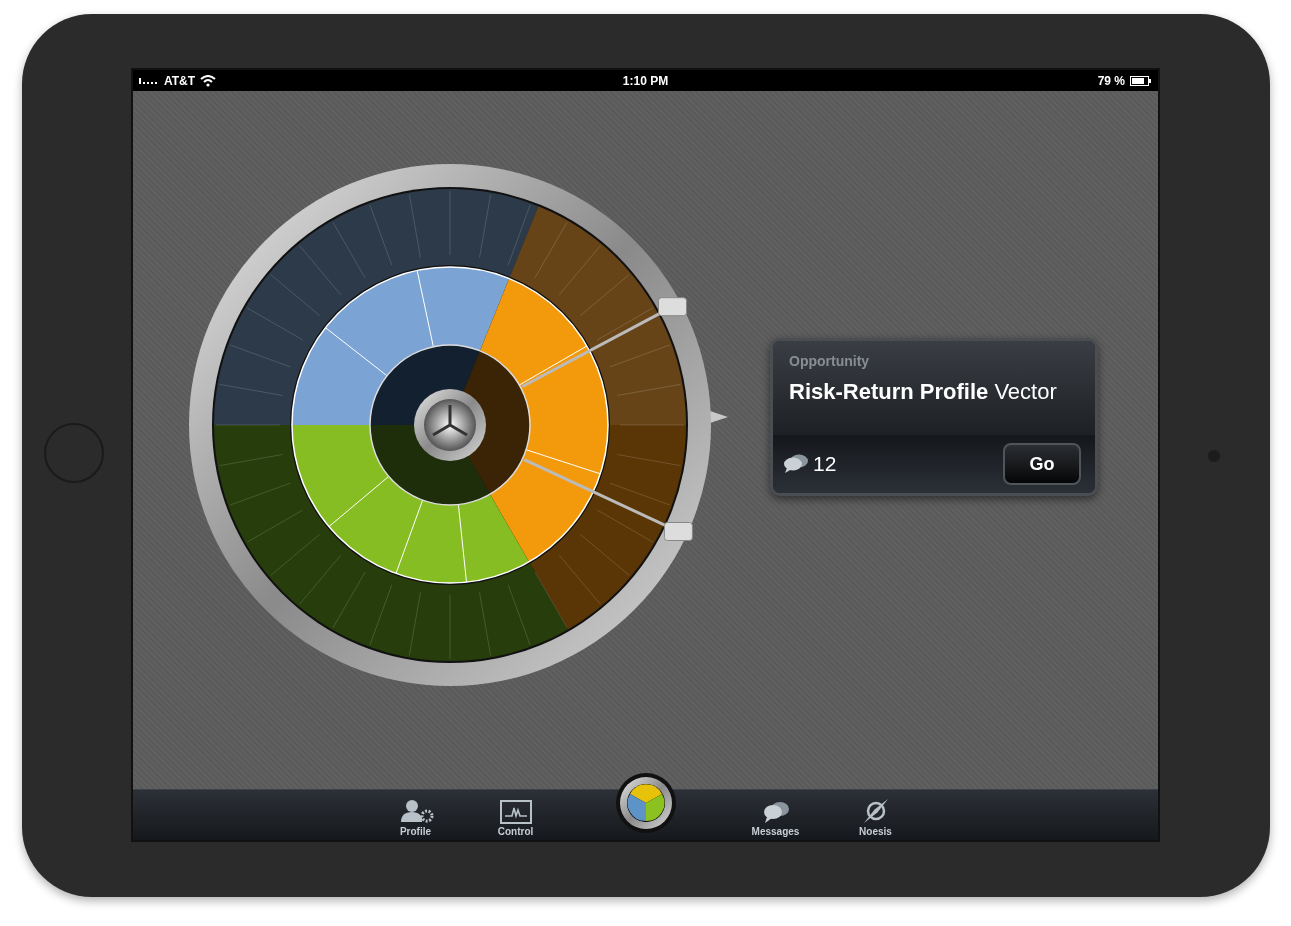 The height and width of the screenshot is (926, 1291). I want to click on tab-item: Noesis, so click(875, 815).